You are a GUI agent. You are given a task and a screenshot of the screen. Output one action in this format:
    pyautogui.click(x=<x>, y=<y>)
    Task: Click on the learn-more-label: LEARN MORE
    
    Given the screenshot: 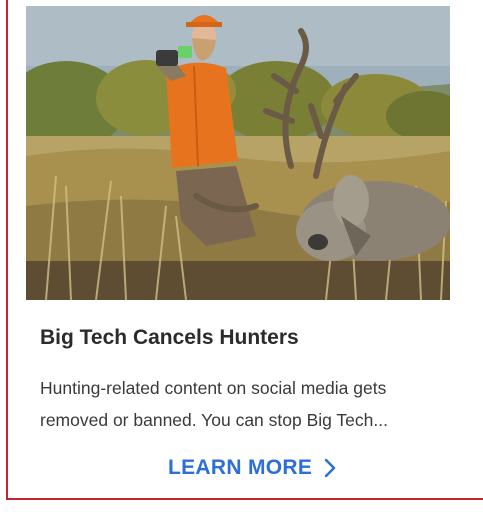 What is the action you would take?
    pyautogui.click(x=240, y=467)
    